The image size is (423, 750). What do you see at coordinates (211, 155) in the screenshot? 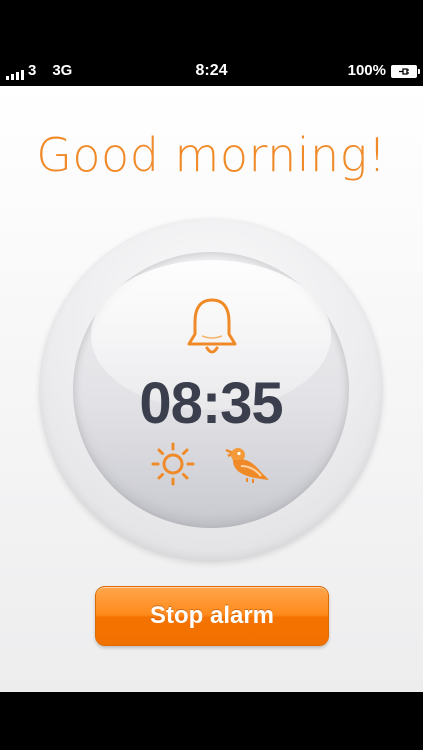
I see `greeting-title: Good morning!` at bounding box center [211, 155].